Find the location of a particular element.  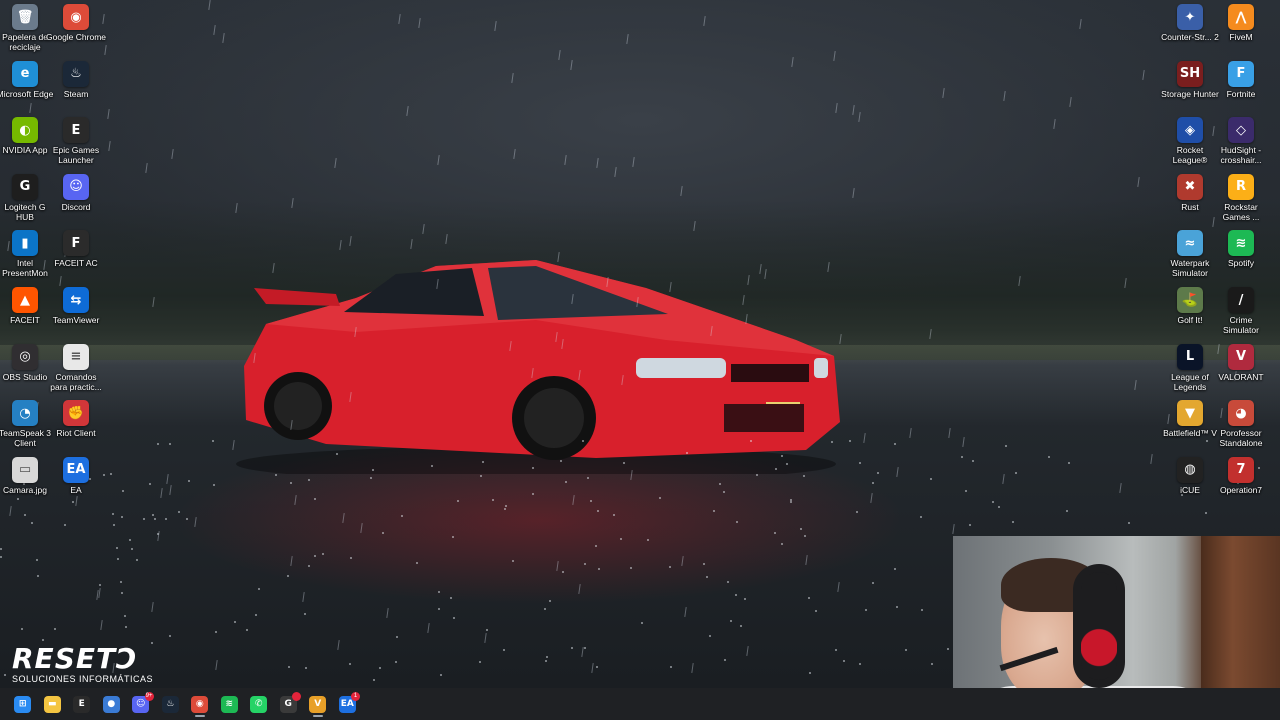

chrome-button: ◉ is located at coordinates (200, 704).